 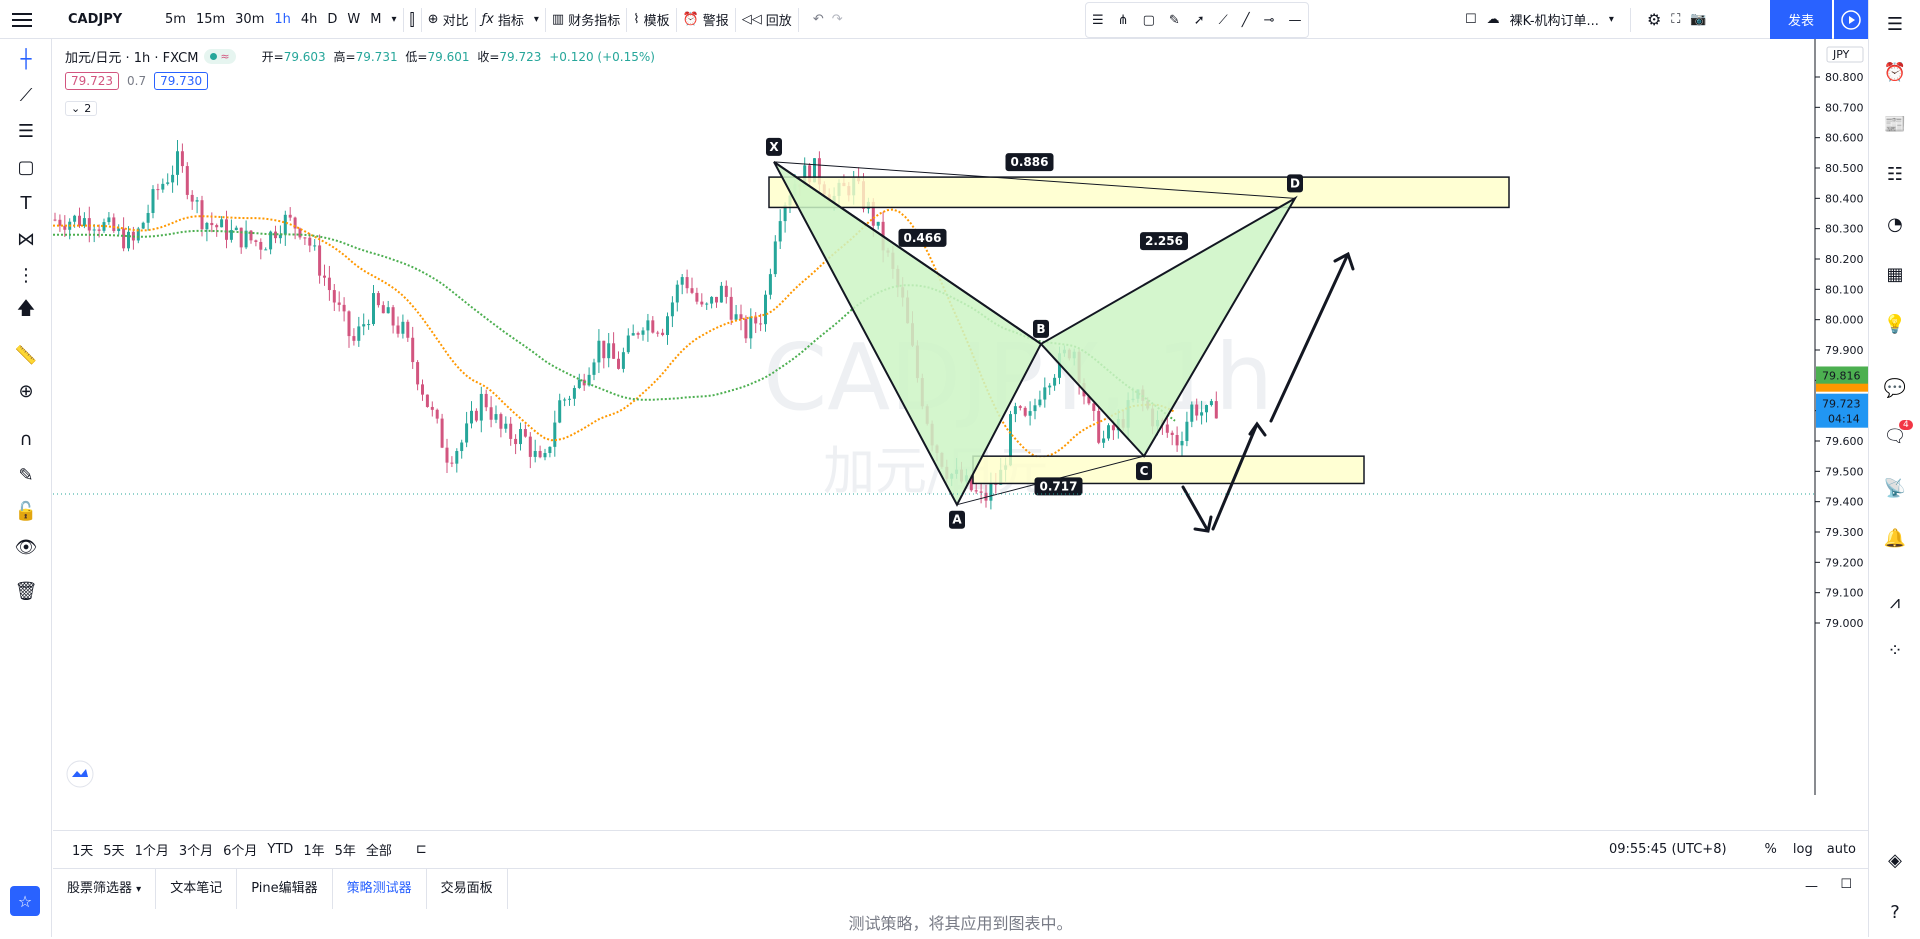 What do you see at coordinates (22, 19) in the screenshot?
I see `menu-icon` at bounding box center [22, 19].